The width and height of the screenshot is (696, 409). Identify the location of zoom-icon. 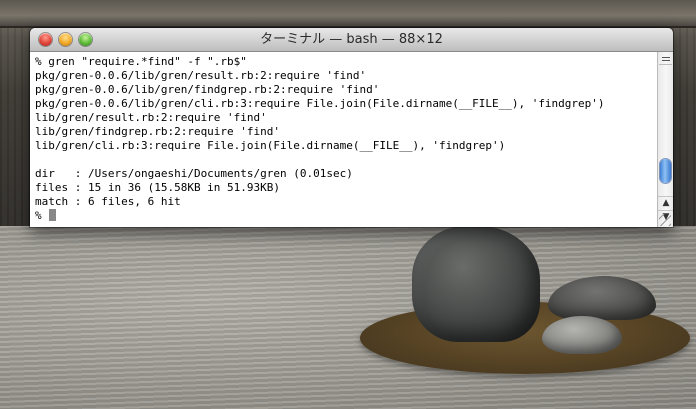
(85, 39).